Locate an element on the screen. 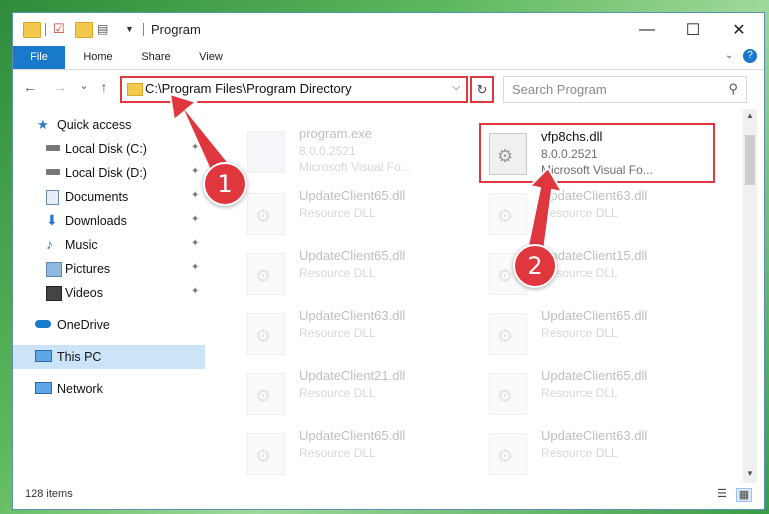 Image resolution: width=769 pixels, height=514 pixels. step-2-badge: 2 is located at coordinates (535, 266).